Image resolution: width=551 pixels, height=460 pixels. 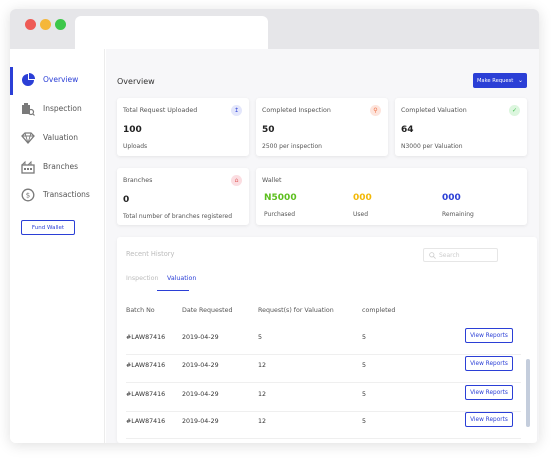 What do you see at coordinates (268, 130) in the screenshot?
I see `card-value: 50` at bounding box center [268, 130].